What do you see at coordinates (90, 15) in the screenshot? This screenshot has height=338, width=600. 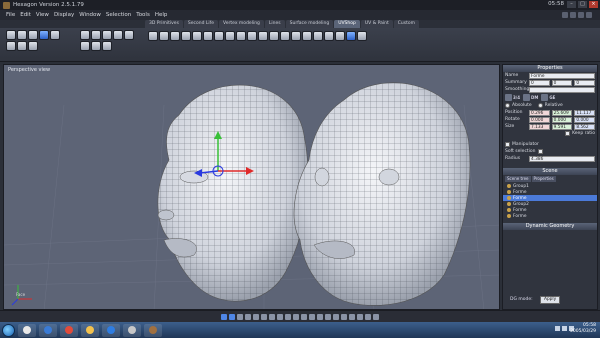 I see `menu-window: Window` at bounding box center [90, 15].